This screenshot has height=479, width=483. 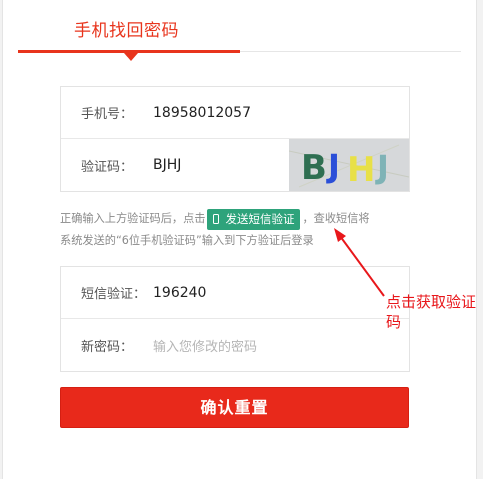 I want to click on annotation-text: 点击获取验证码, so click(x=431, y=312).